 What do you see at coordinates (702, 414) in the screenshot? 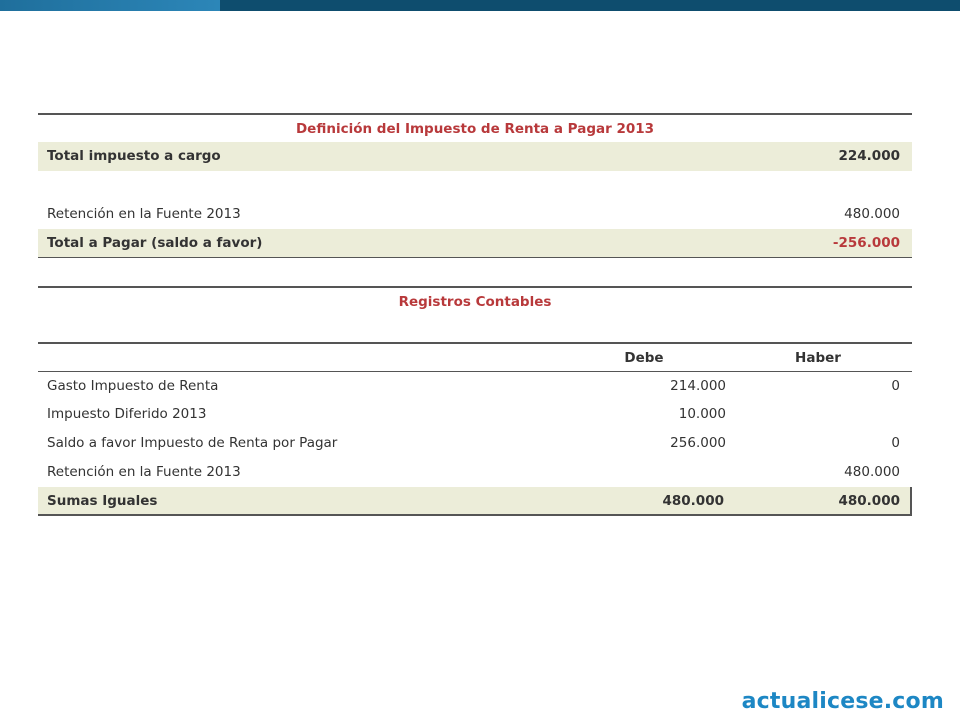
I see `debe-value: 10.000` at bounding box center [702, 414].